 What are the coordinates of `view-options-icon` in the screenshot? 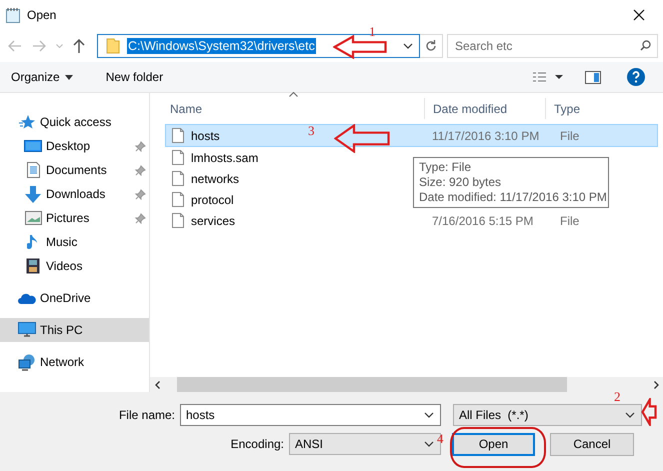 It's located at (548, 77).